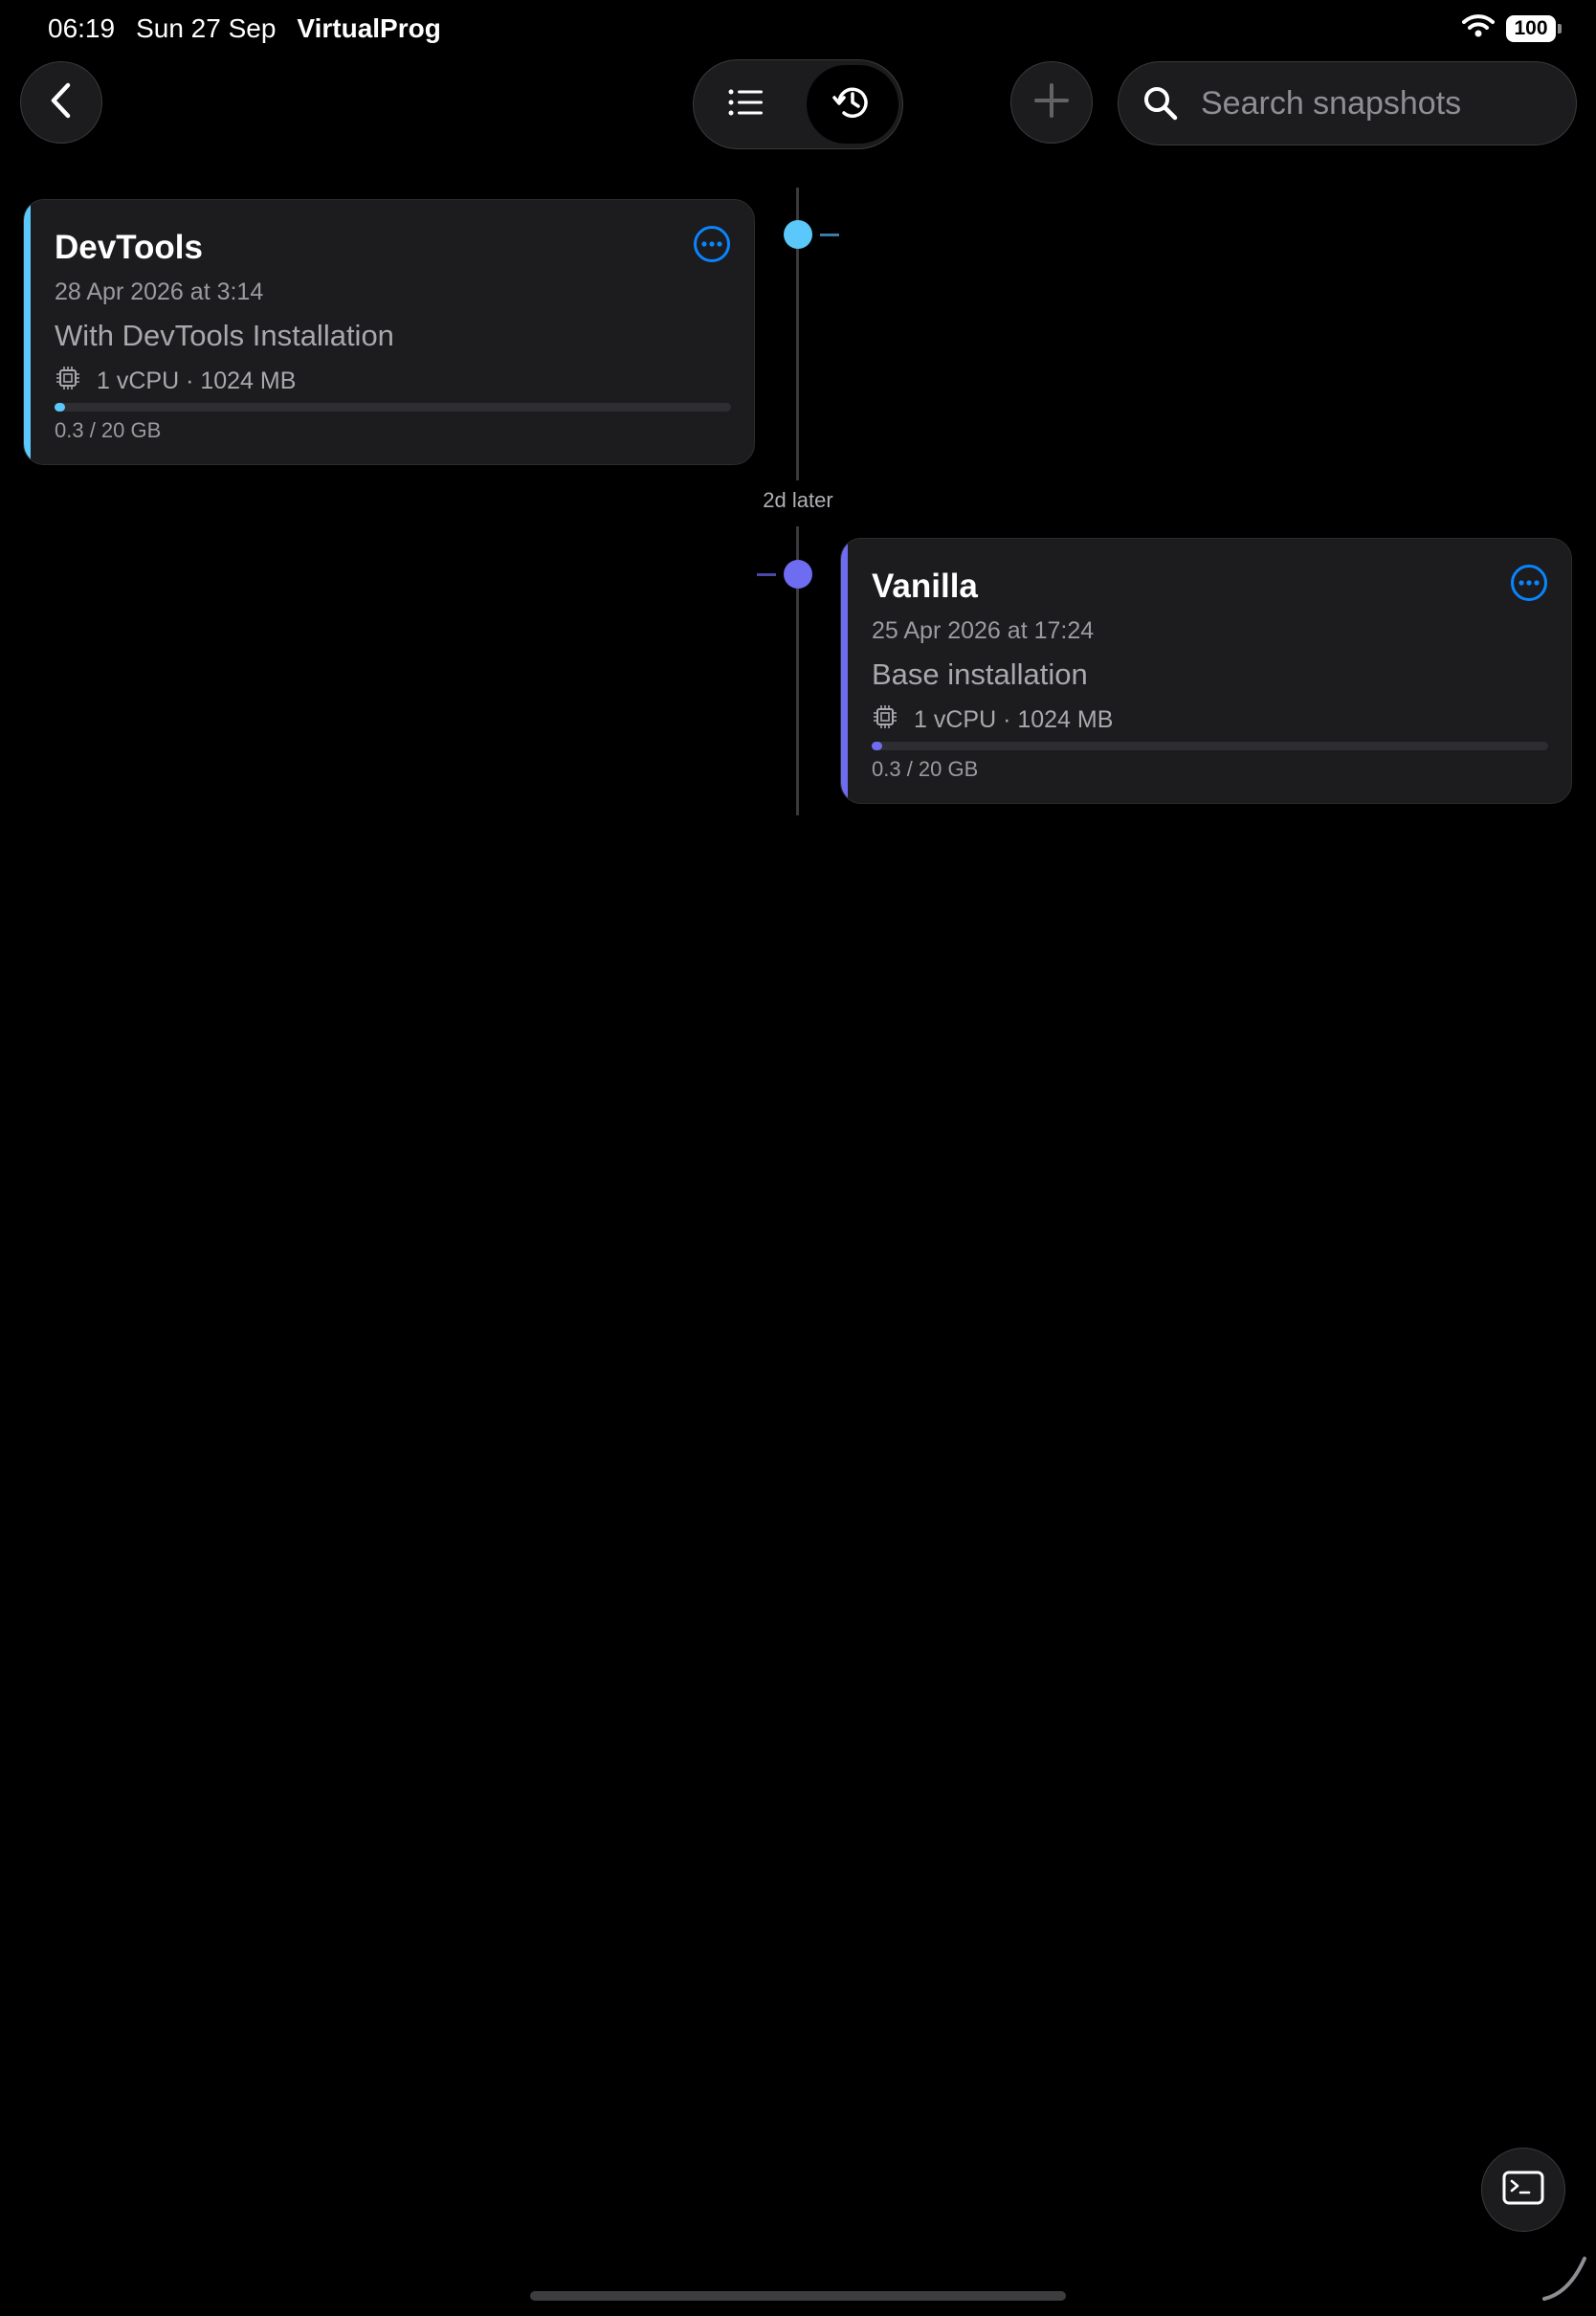 The height and width of the screenshot is (2316, 1596). I want to click on status-bar: 06:19 Sun 27 Sep VirtualProg, so click(245, 28).